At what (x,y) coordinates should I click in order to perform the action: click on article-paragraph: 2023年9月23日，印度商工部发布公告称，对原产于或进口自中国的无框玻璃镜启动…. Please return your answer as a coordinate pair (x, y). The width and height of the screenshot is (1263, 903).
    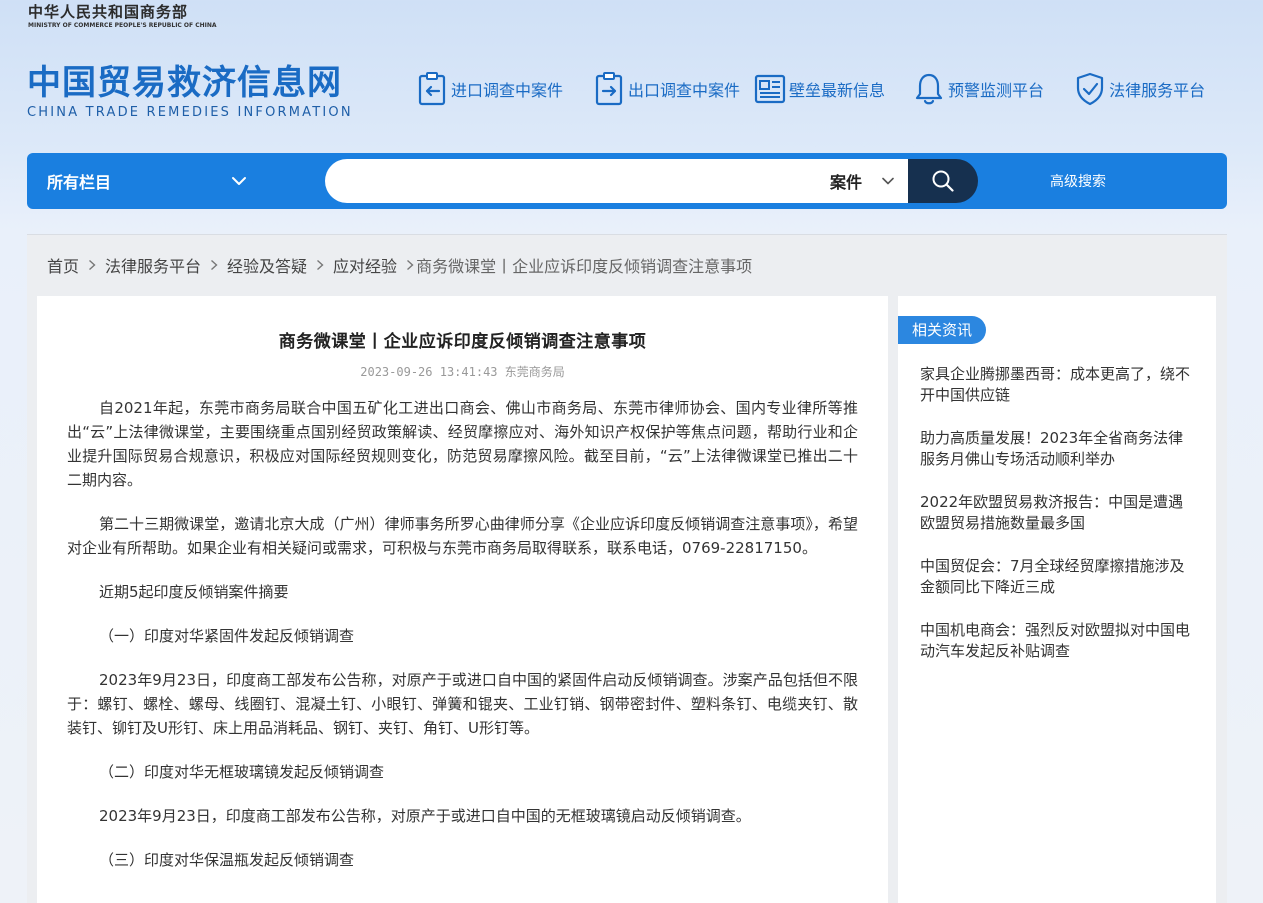
    Looking at the image, I should click on (425, 816).